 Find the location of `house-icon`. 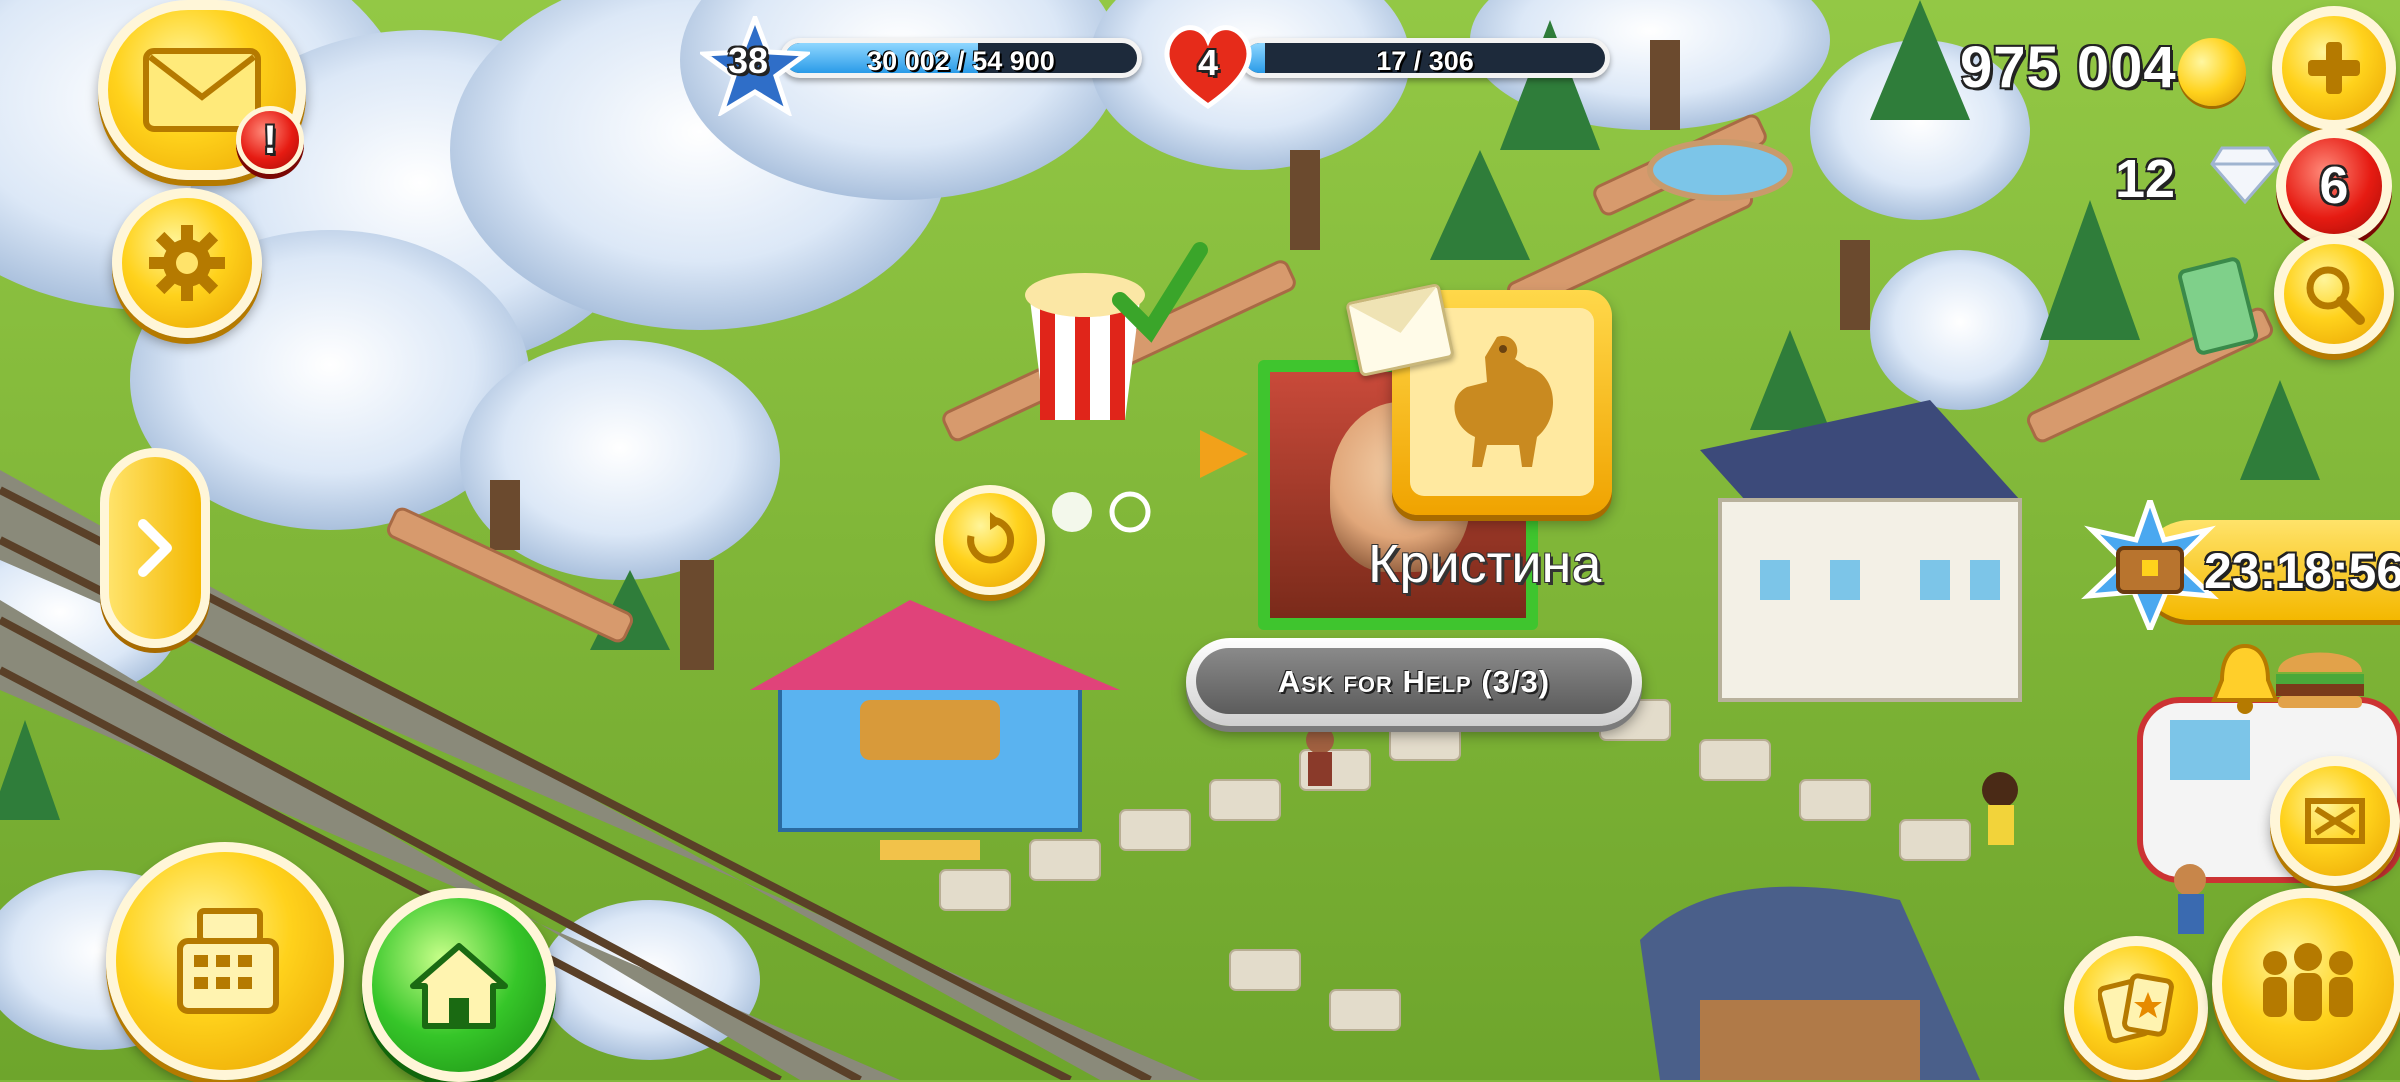

house-icon is located at coordinates (459, 986).